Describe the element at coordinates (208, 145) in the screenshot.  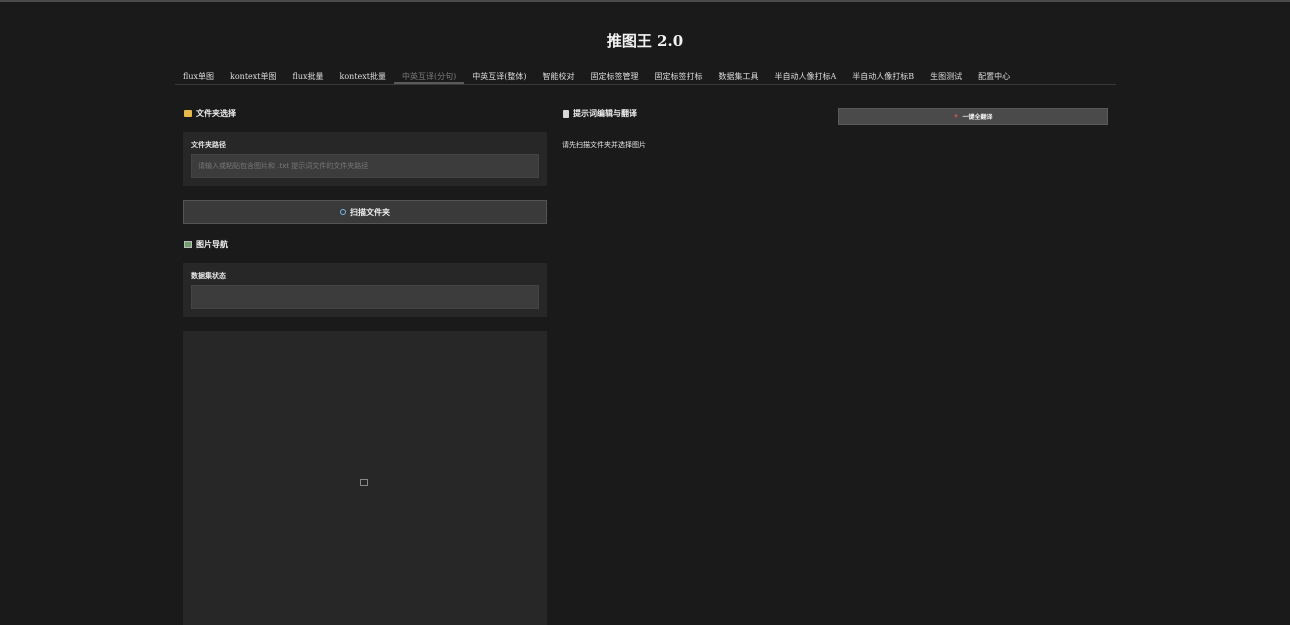
I see `folder-path-label: 文件夹路径` at that location.